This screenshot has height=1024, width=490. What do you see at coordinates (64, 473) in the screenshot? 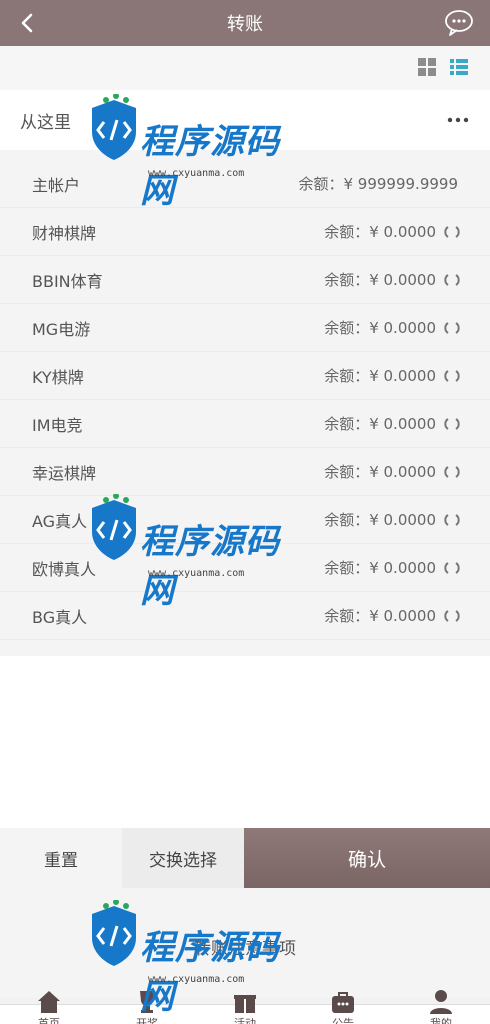
I see `wallet-name: 幸运棋牌` at bounding box center [64, 473].